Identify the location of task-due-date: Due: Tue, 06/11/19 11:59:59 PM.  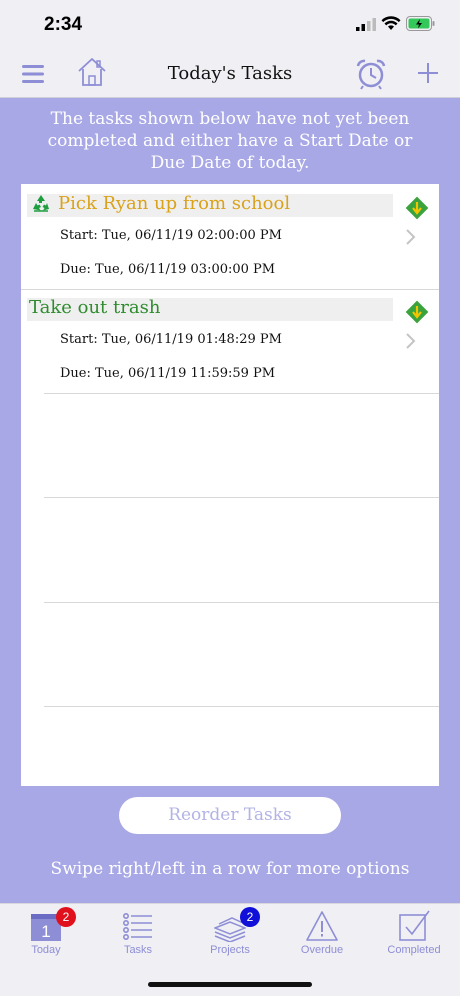
(168, 373).